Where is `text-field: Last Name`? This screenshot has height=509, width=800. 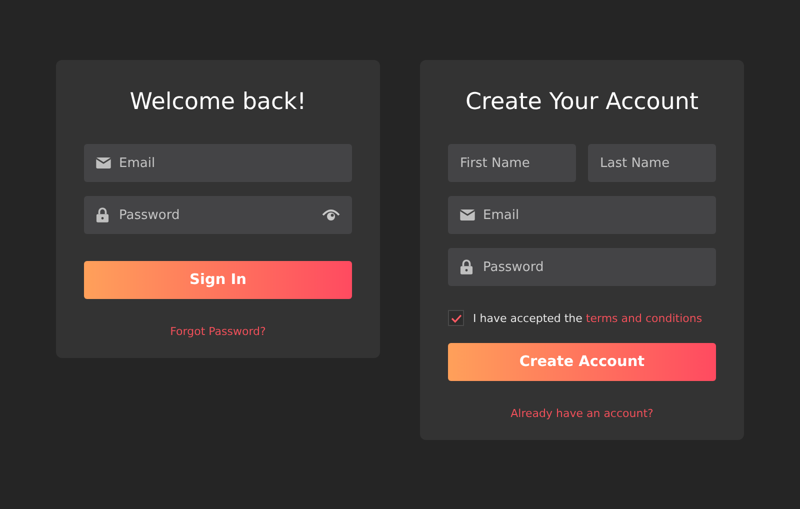
text-field: Last Name is located at coordinates (652, 163).